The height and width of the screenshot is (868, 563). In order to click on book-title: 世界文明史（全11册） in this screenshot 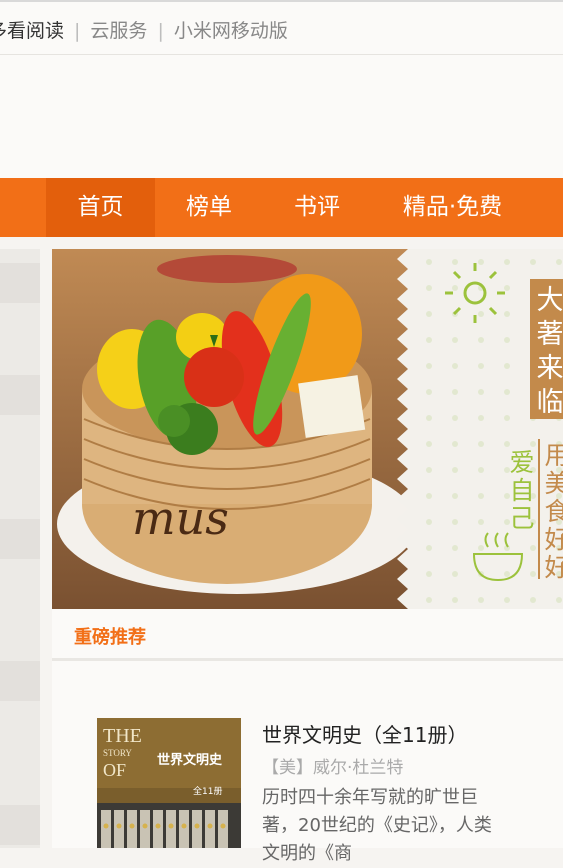, I will do `click(364, 733)`.